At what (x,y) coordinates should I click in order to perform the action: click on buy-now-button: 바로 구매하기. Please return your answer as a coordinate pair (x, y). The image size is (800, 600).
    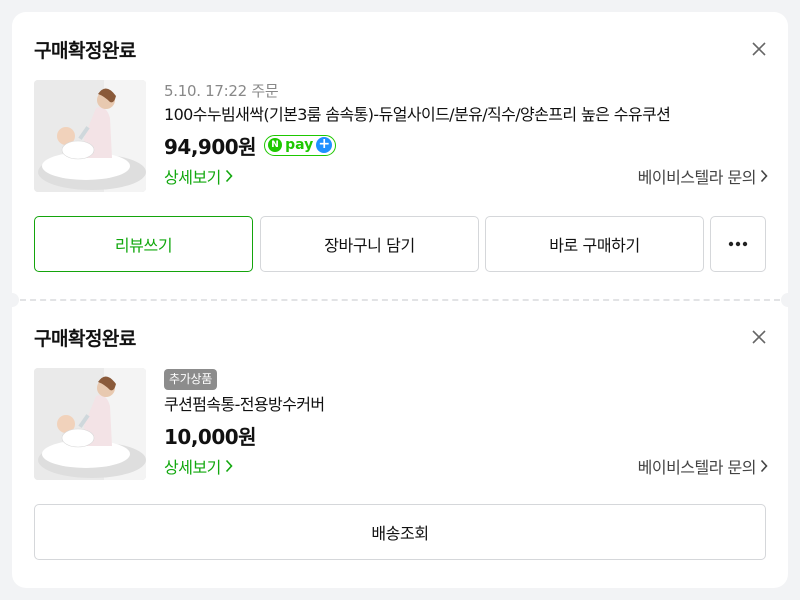
    Looking at the image, I should click on (594, 244).